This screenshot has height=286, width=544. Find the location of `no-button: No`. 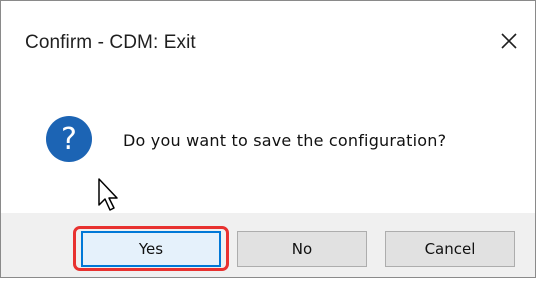

no-button: No is located at coordinates (302, 249).